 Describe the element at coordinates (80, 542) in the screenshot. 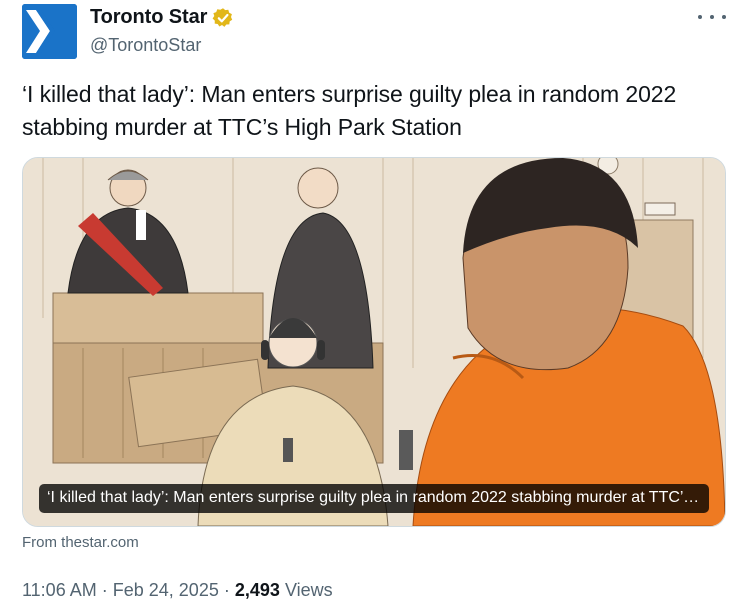

I see `card-source: From thestar.com` at that location.